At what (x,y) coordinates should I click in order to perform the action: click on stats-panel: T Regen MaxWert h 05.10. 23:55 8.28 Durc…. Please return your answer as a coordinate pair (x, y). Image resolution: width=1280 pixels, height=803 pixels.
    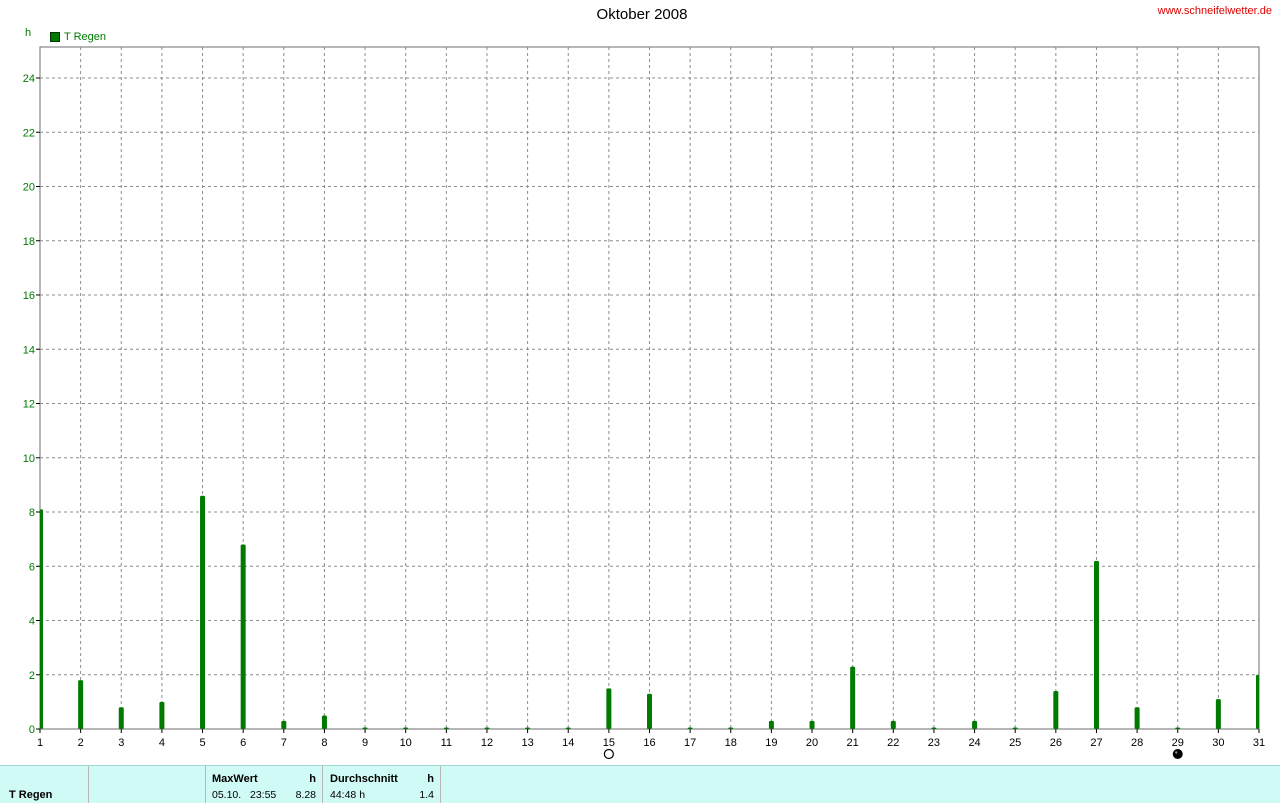
    Looking at the image, I should click on (640, 784).